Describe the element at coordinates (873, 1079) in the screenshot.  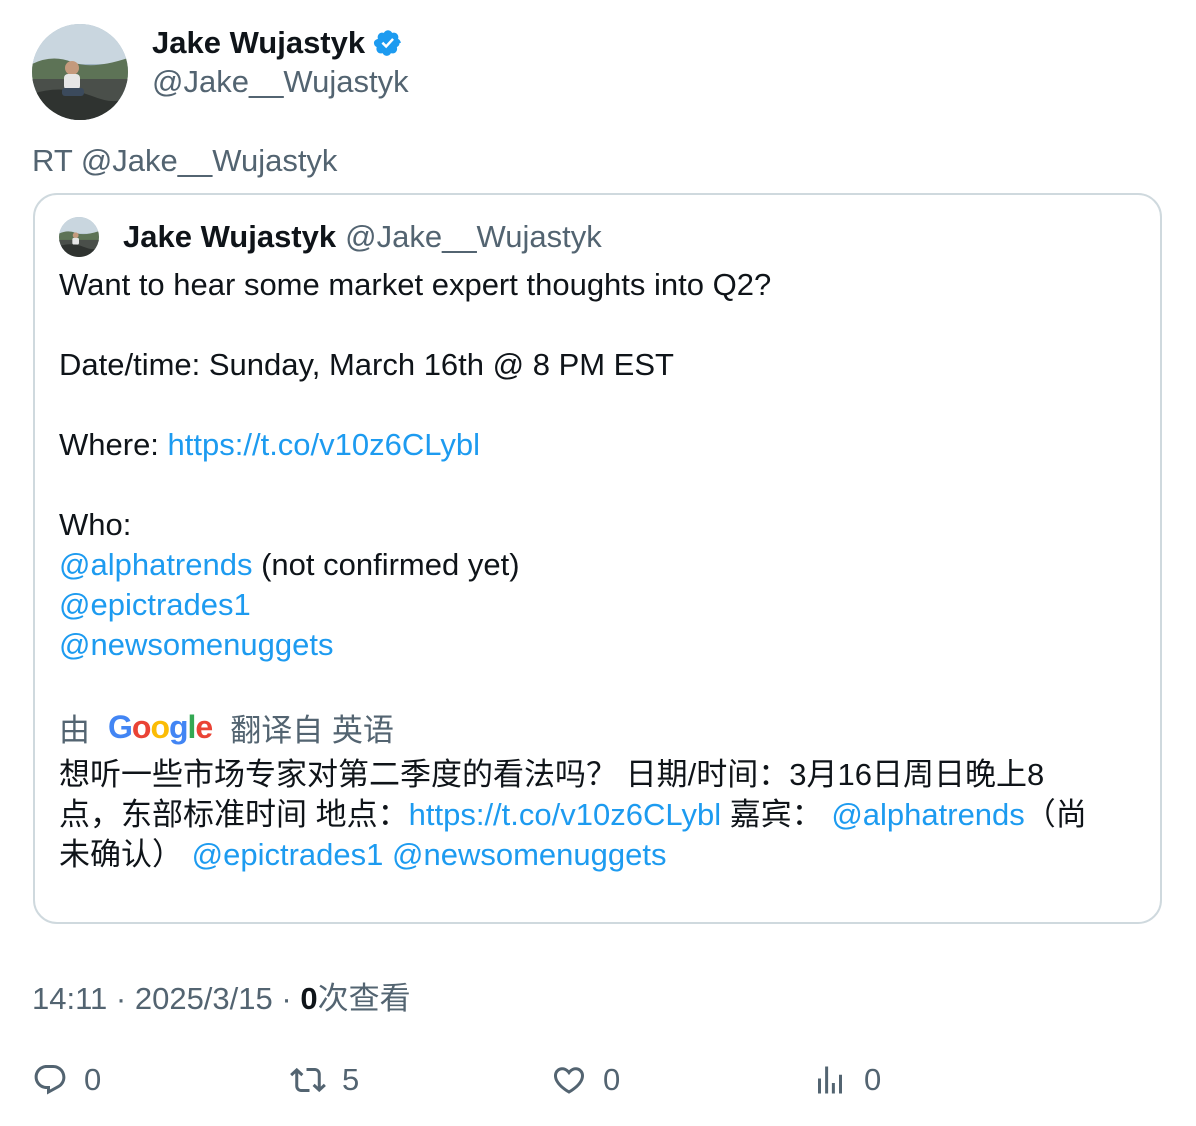
I see `views-action-count: 0` at that location.